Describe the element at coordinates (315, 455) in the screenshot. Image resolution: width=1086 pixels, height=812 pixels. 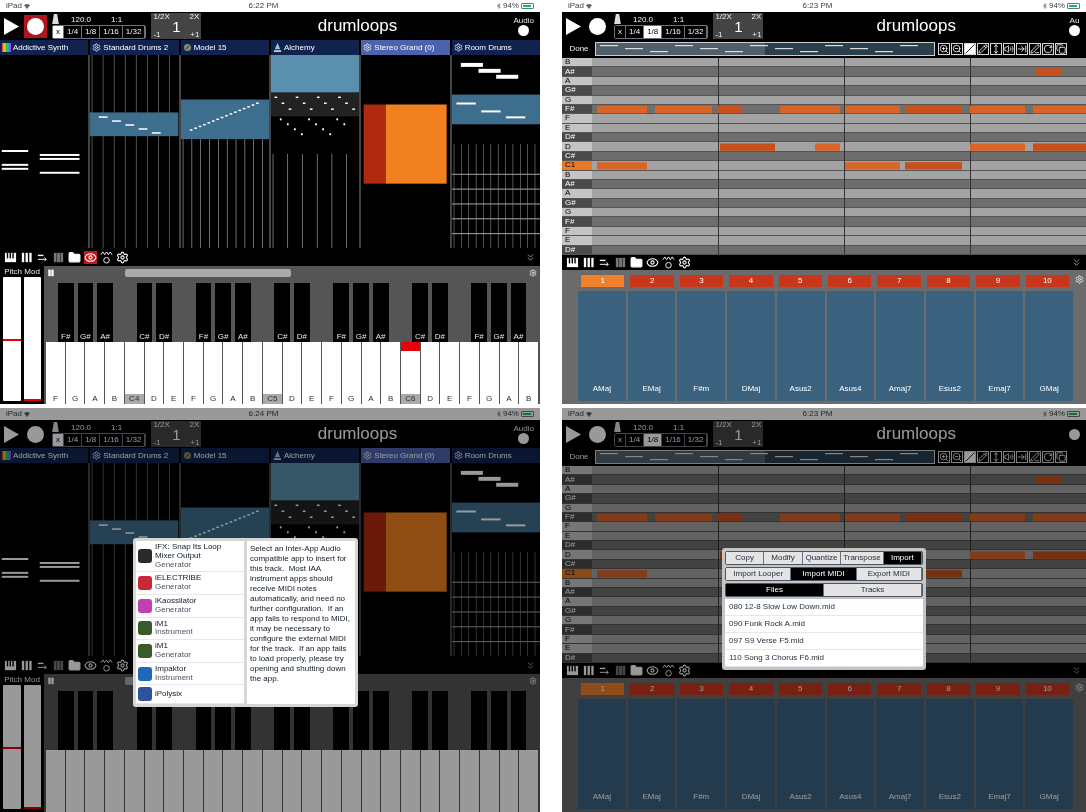
I see `track-tab: Alchemy` at that location.